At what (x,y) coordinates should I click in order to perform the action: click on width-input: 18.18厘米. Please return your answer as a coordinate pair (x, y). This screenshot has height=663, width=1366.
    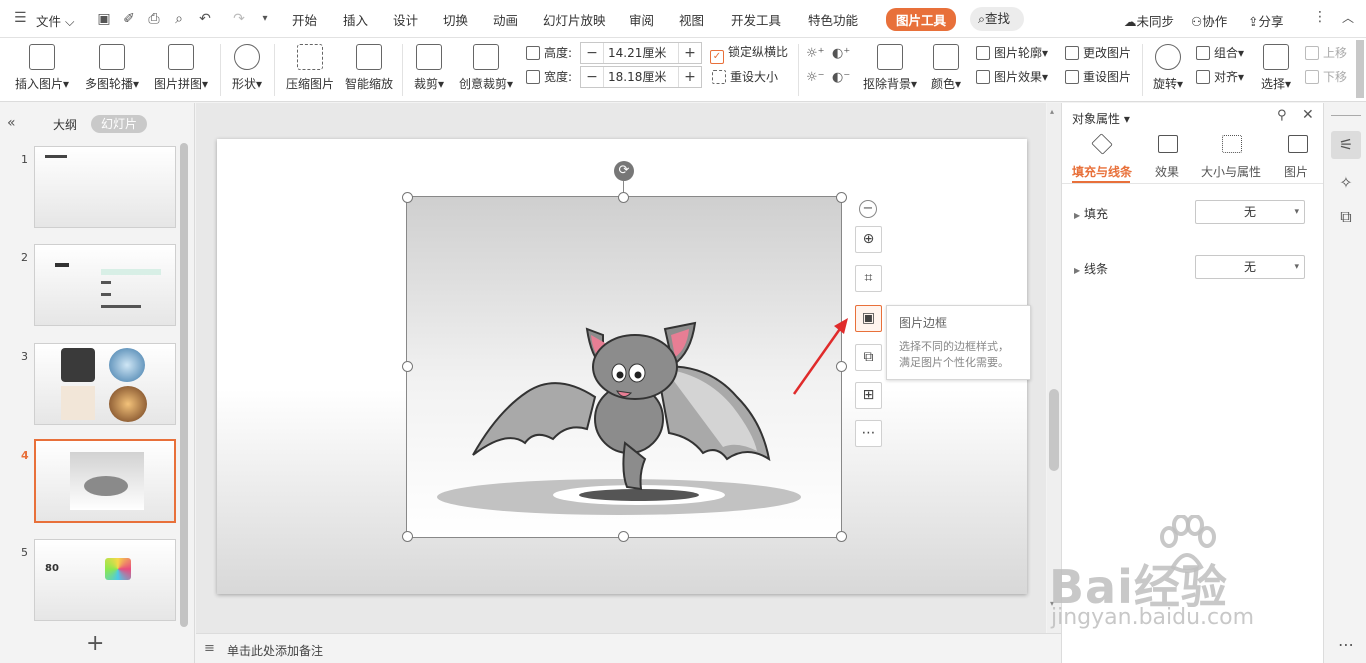
    Looking at the image, I should click on (641, 77).